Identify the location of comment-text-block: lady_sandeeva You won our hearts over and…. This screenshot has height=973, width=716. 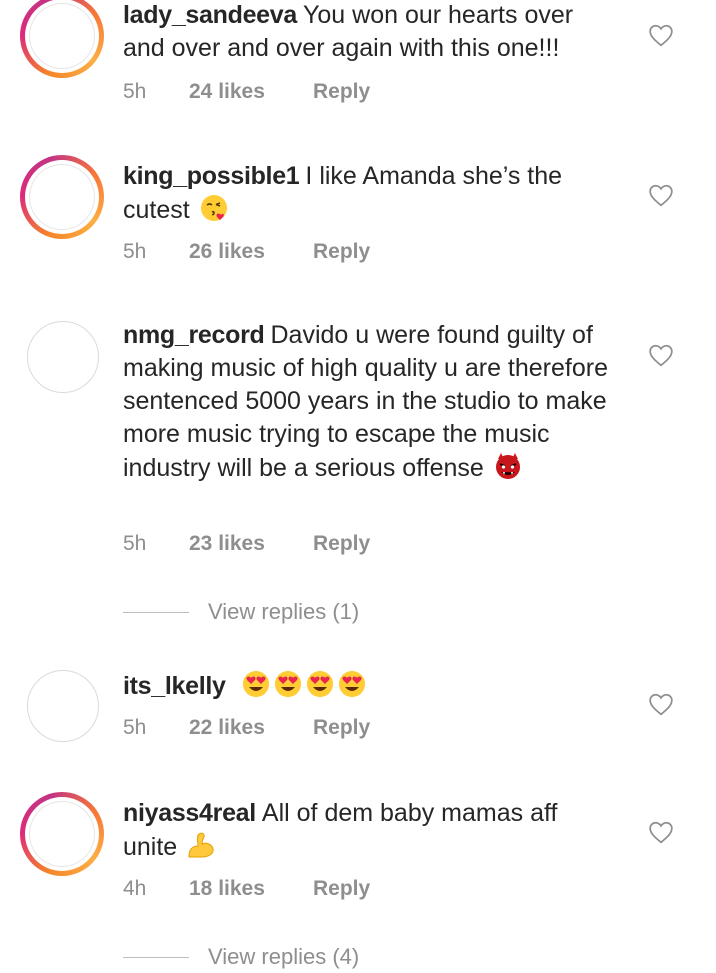
(370, 32).